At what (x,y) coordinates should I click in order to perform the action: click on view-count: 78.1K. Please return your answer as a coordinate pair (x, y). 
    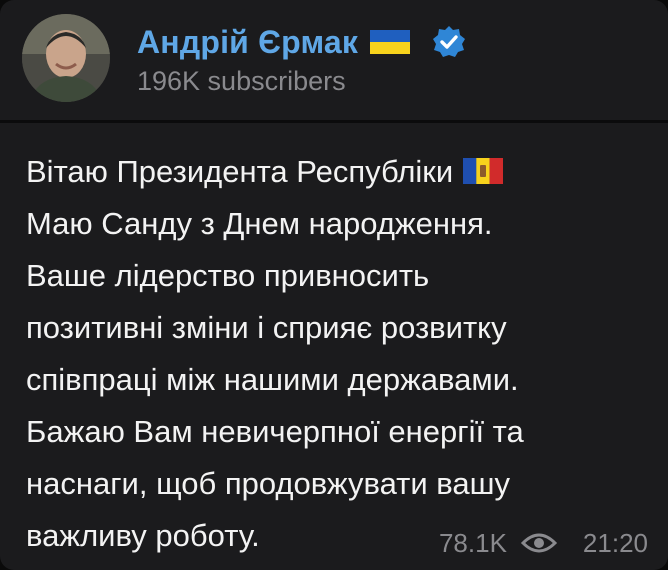
    Looking at the image, I should click on (472, 542).